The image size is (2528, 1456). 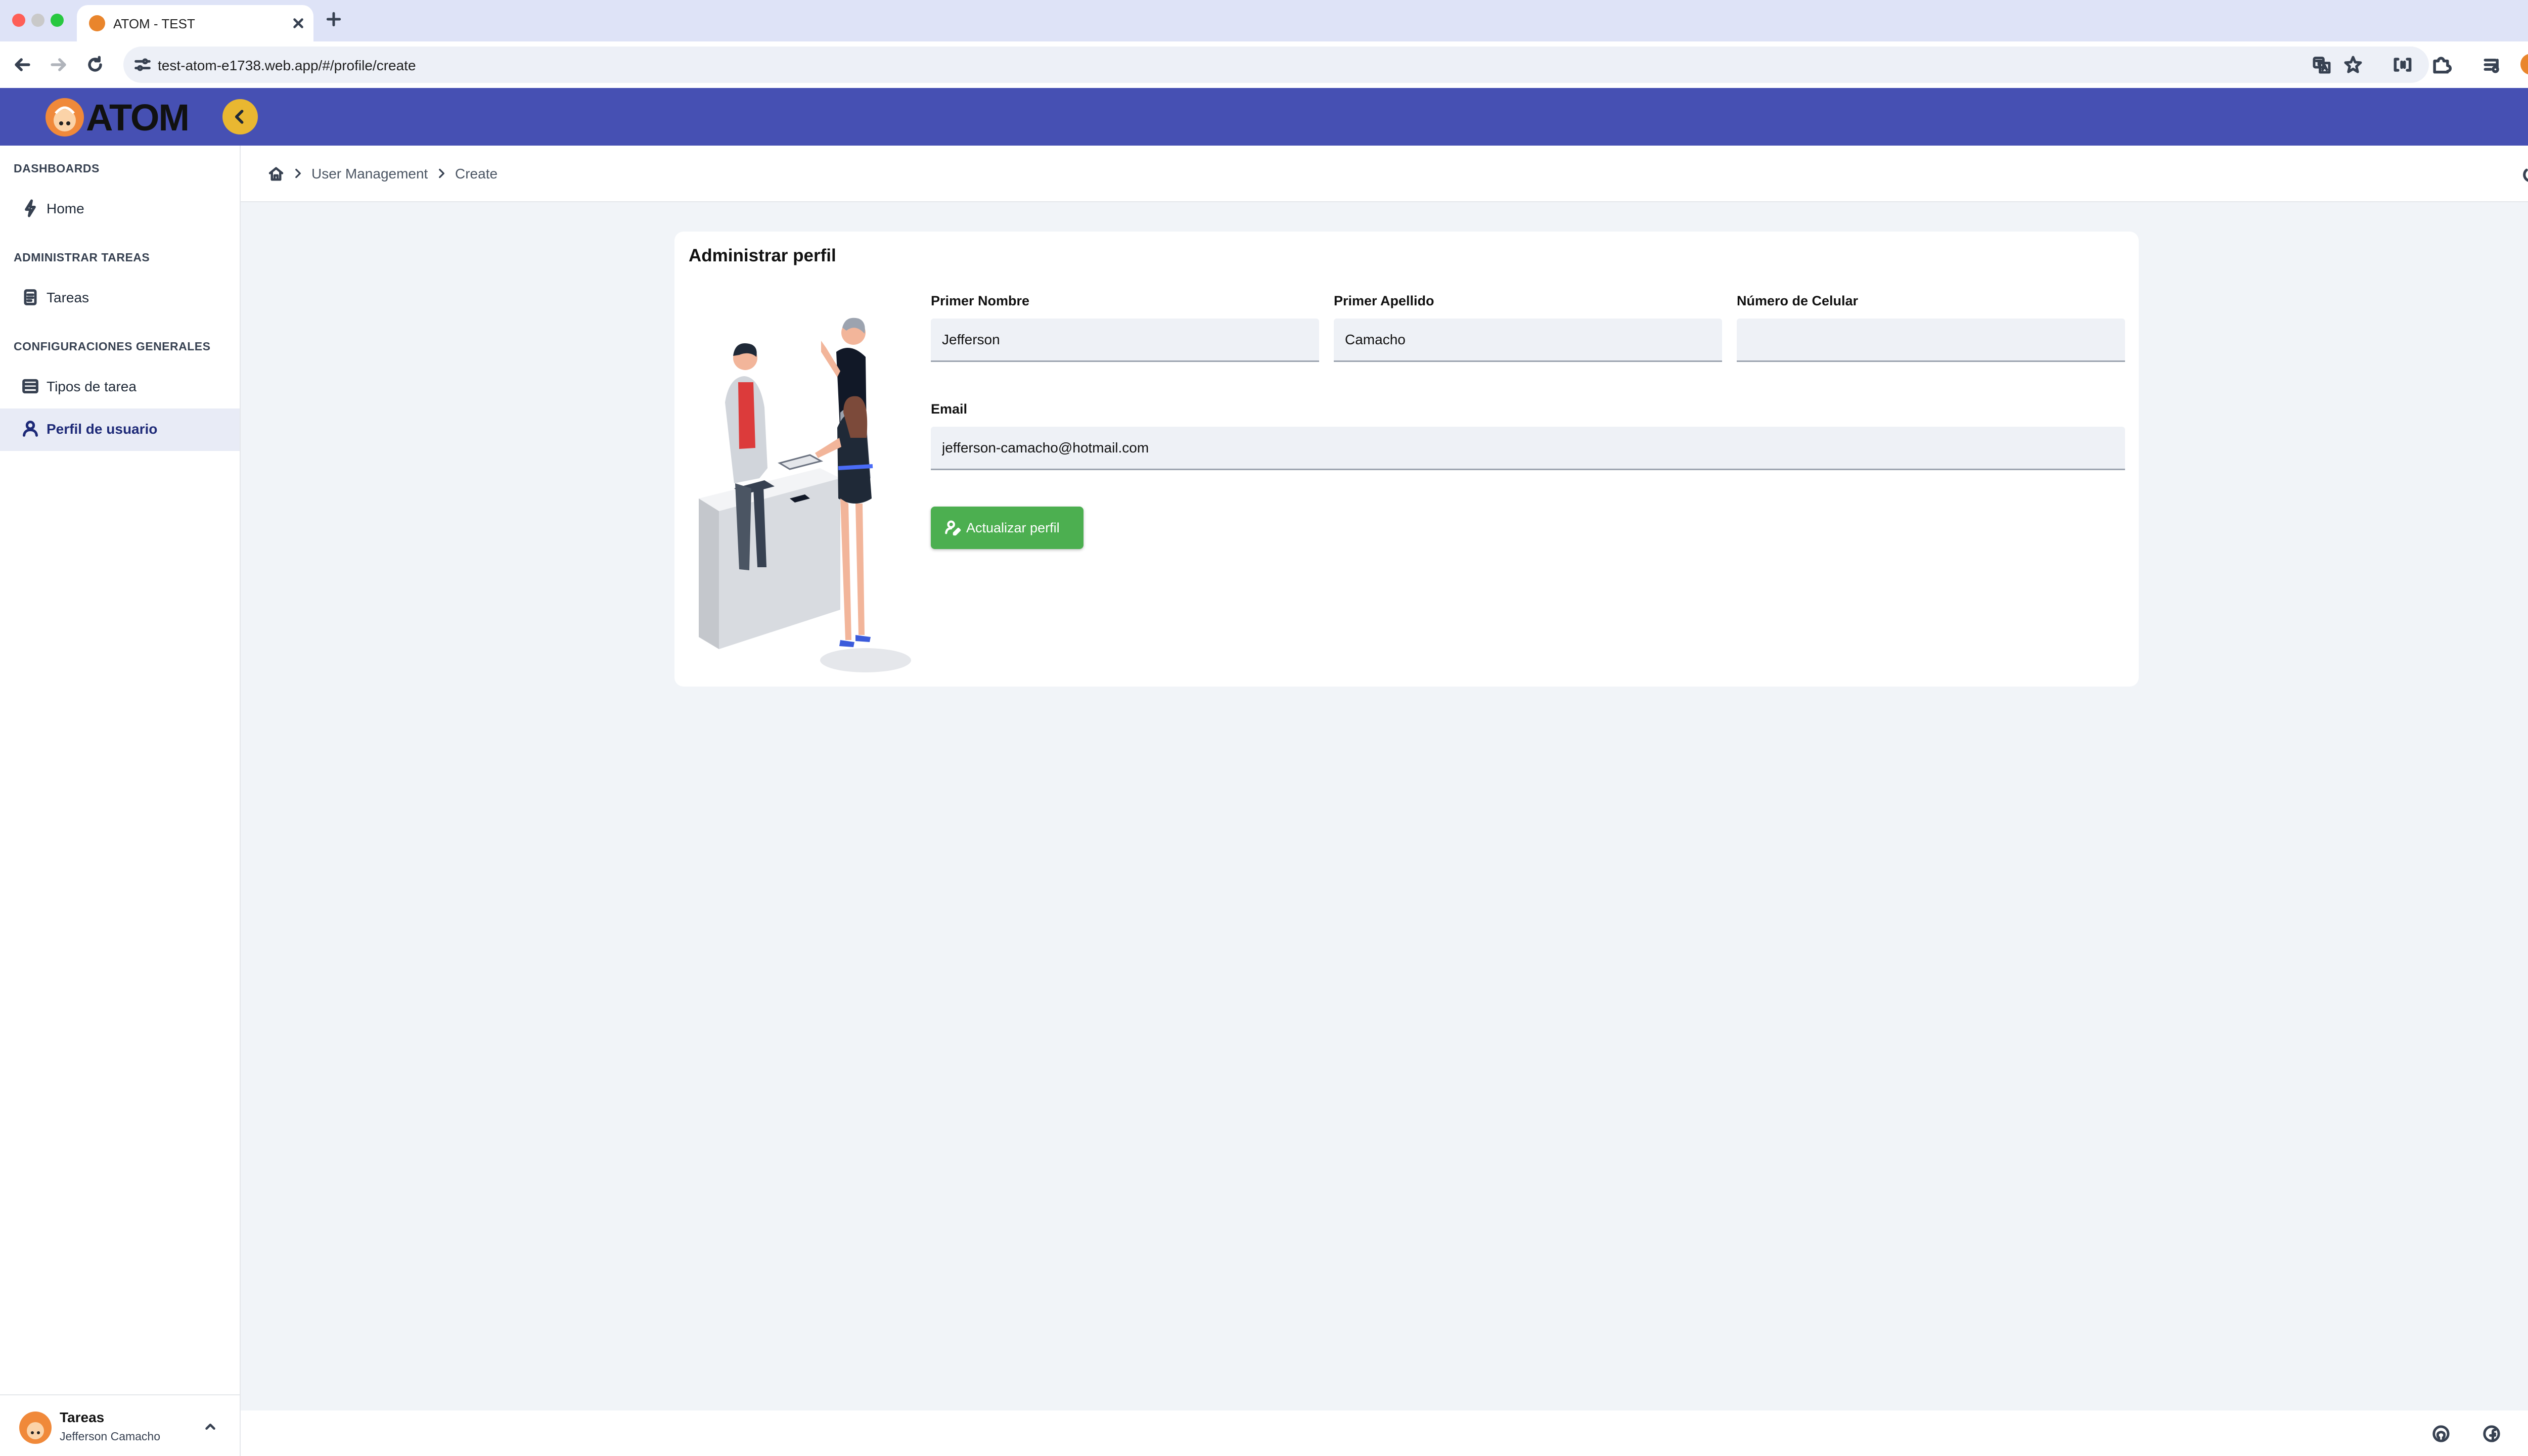 What do you see at coordinates (138, 118) in the screenshot?
I see `app-logo-text: ATOM` at bounding box center [138, 118].